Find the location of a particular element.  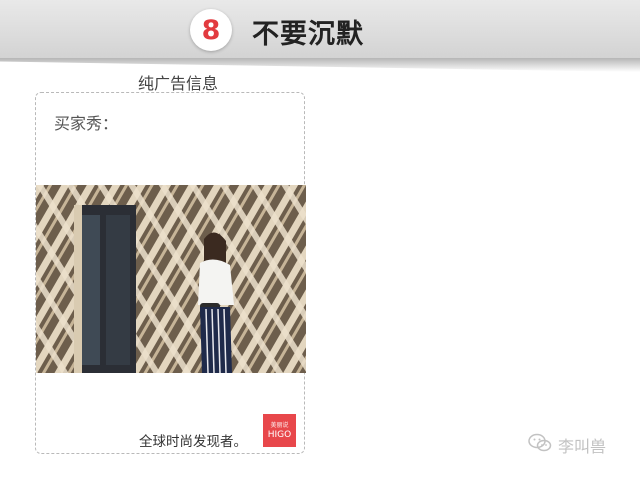

header-shadow is located at coordinates (320, 65).